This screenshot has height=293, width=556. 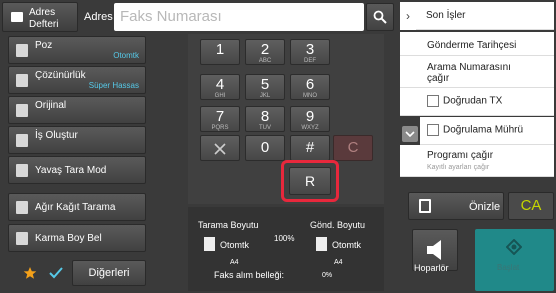 I want to click on send-paper-icon, so click(x=321, y=244).